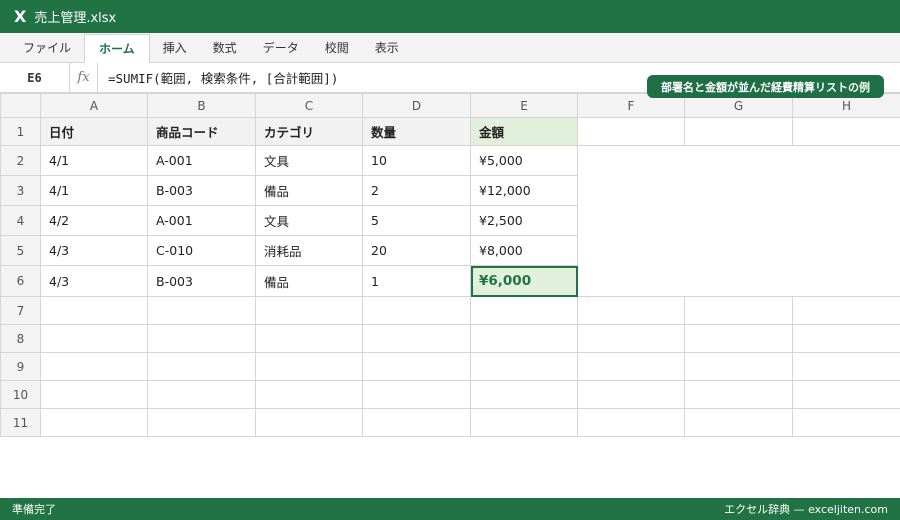 The image size is (900, 520). I want to click on name-box: E6, so click(35, 77).